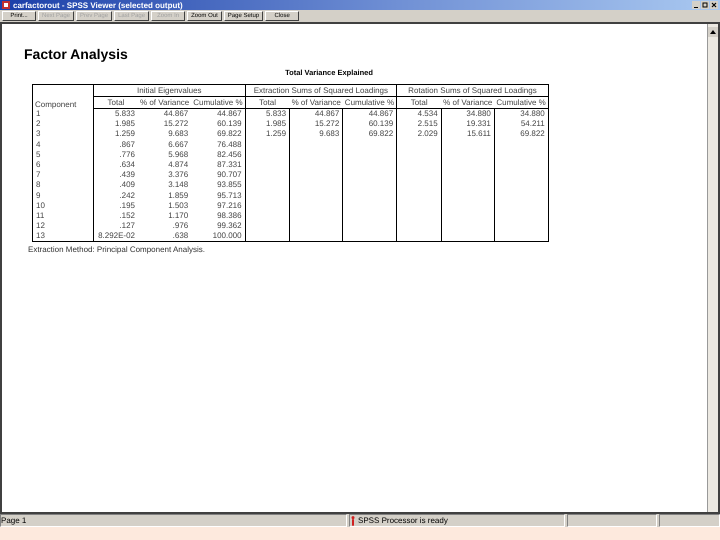  I want to click on table-cell: 93.855, so click(218, 185).